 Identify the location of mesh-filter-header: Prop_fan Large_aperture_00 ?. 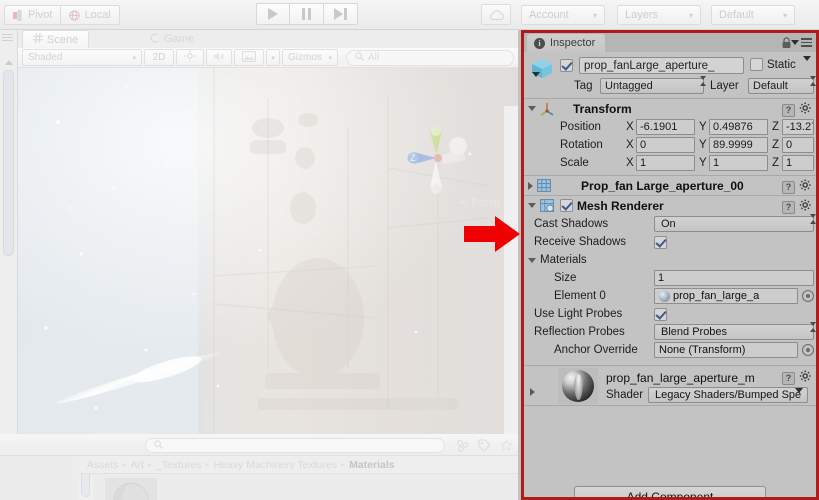
(670, 185).